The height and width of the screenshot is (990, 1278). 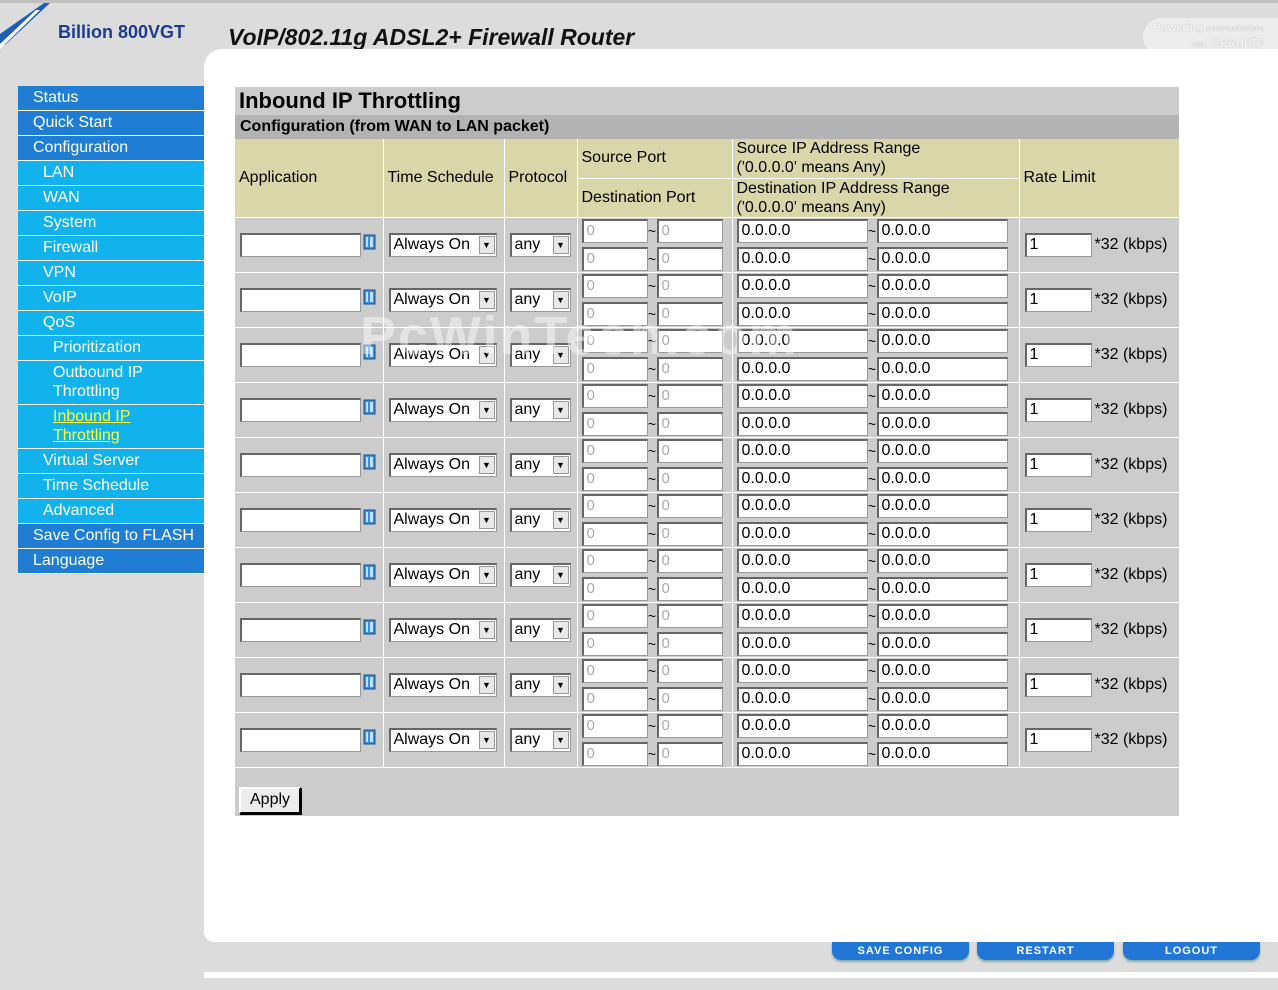 What do you see at coordinates (270, 800) in the screenshot?
I see `apply-button: Apply` at bounding box center [270, 800].